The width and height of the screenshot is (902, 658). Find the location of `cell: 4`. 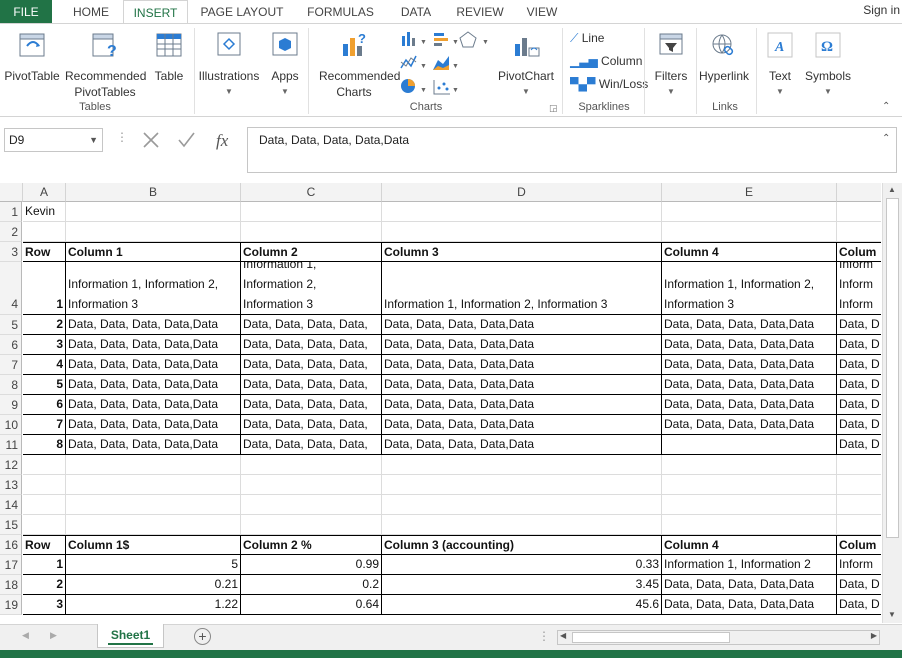

cell: 4 is located at coordinates (44, 365).